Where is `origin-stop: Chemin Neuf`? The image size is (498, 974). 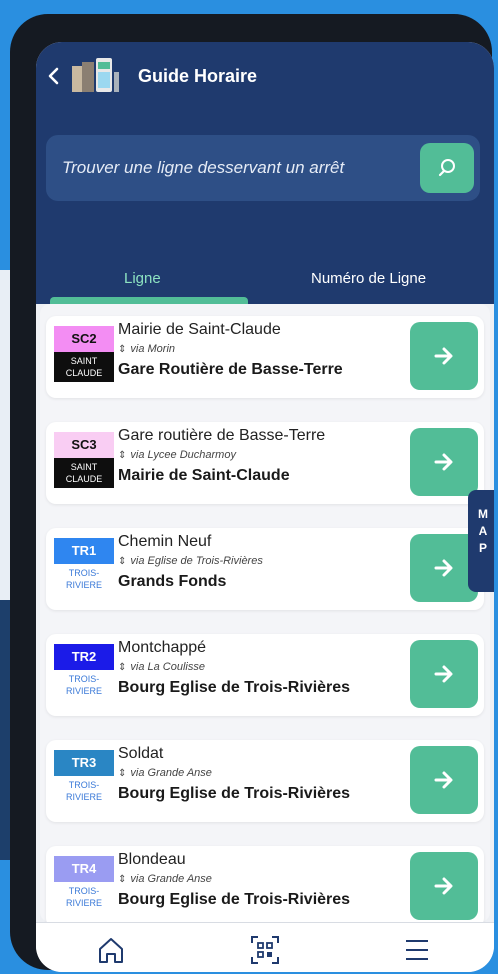
origin-stop: Chemin Neuf is located at coordinates (165, 541).